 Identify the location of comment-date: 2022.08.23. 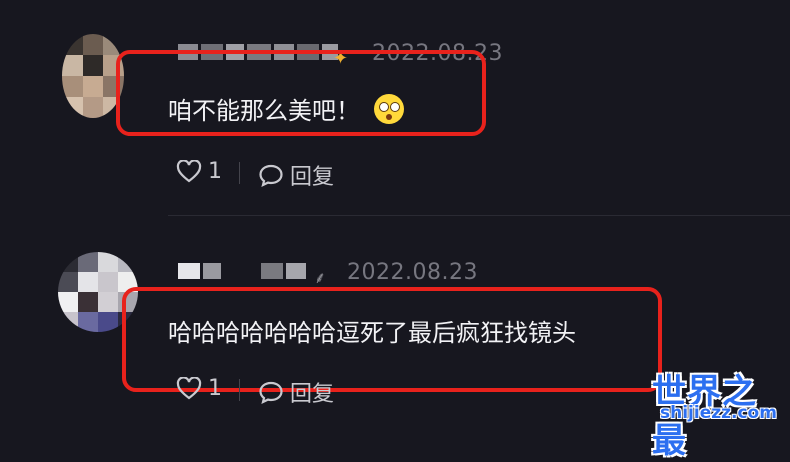
(412, 272).